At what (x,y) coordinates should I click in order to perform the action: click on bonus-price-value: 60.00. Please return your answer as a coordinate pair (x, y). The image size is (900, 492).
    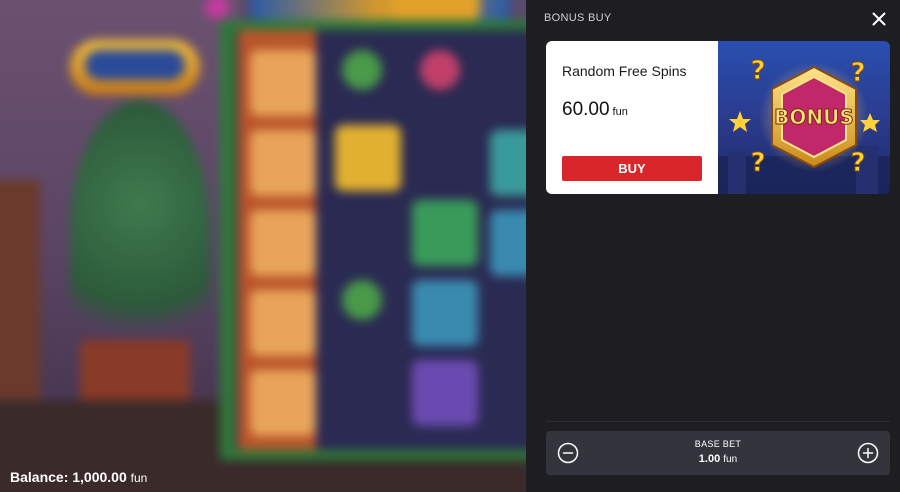
    Looking at the image, I should click on (586, 109).